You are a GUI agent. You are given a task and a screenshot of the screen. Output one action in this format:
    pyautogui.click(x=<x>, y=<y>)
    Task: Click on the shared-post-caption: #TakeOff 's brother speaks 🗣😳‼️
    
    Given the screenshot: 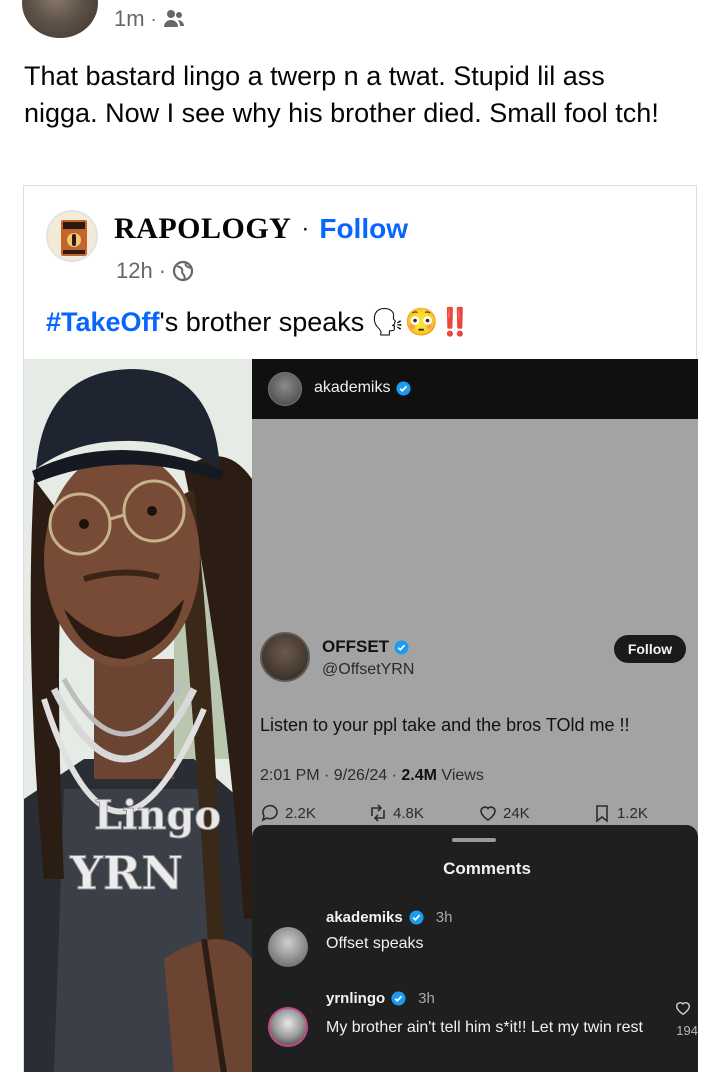 What is the action you would take?
    pyautogui.click(x=259, y=322)
    